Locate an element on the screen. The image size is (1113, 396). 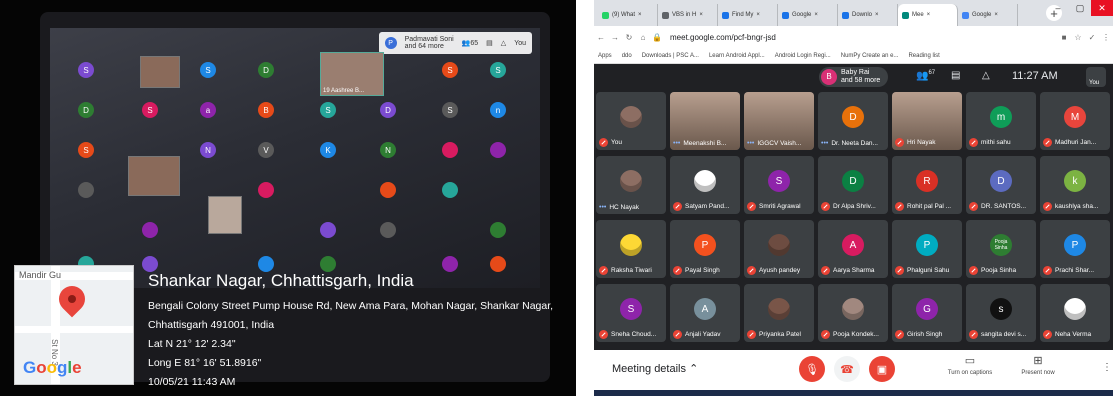
browser-tab: VBS in H × is located at coordinates (688, 15).